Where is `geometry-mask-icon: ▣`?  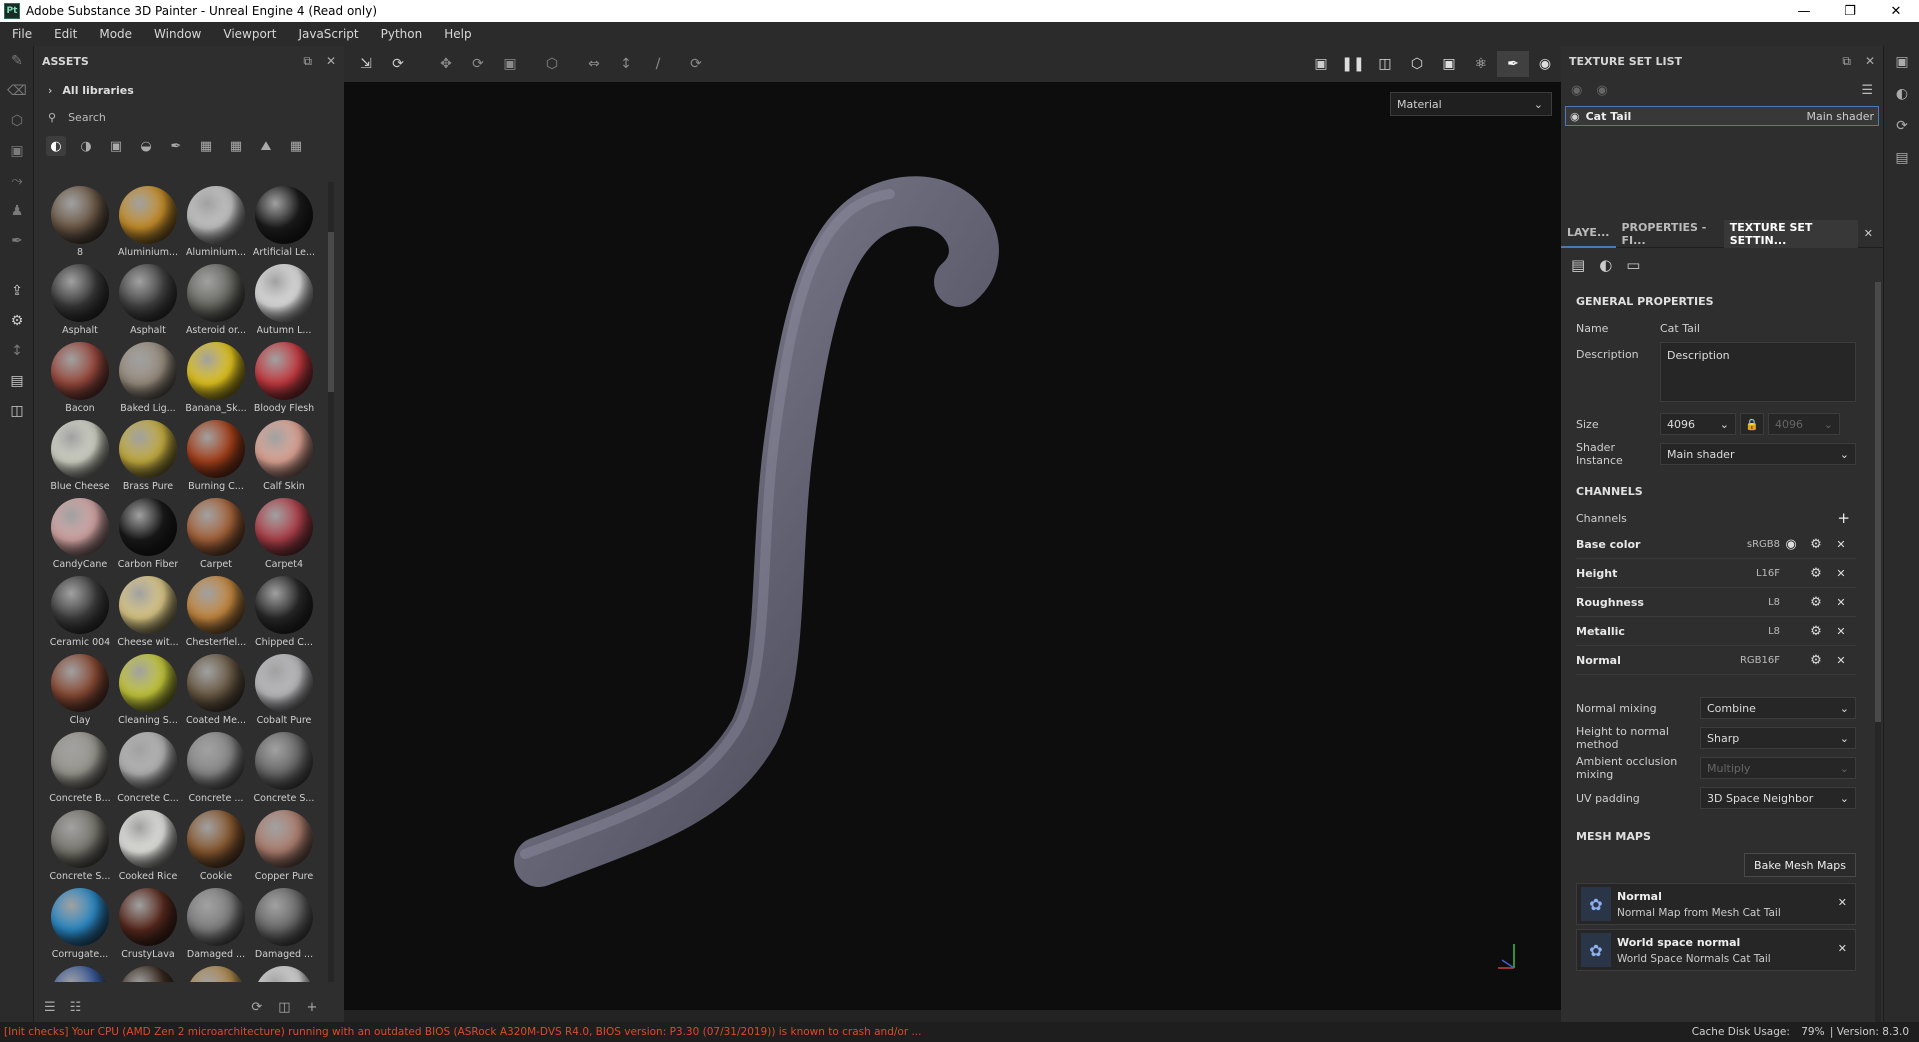 geometry-mask-icon: ▣ is located at coordinates (17, 151).